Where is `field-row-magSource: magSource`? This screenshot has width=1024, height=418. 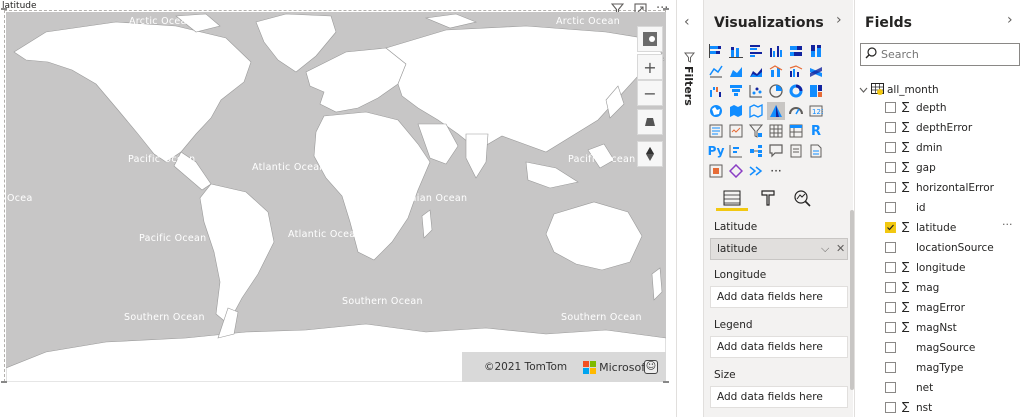 field-row-magSource: magSource is located at coordinates (939, 348).